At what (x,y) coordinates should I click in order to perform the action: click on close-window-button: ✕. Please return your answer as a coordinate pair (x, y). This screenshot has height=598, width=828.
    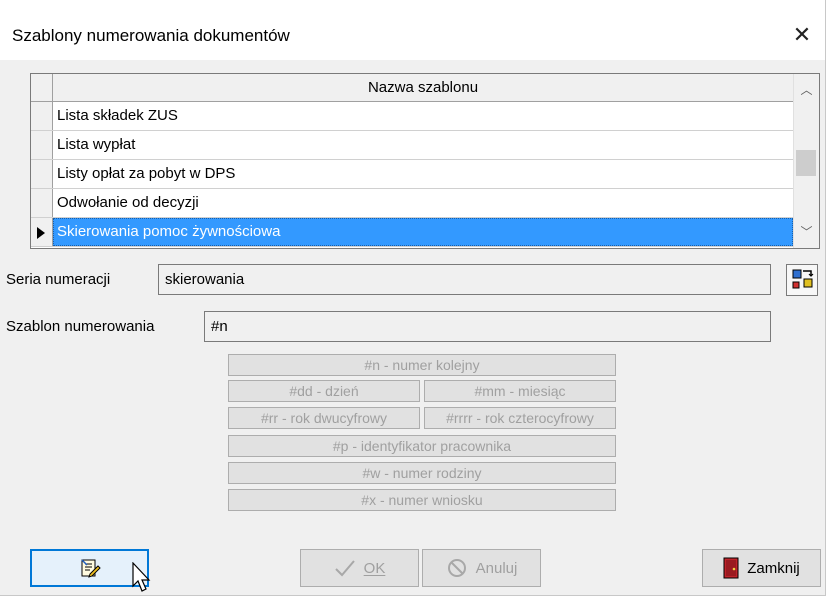
    Looking at the image, I should click on (802, 35).